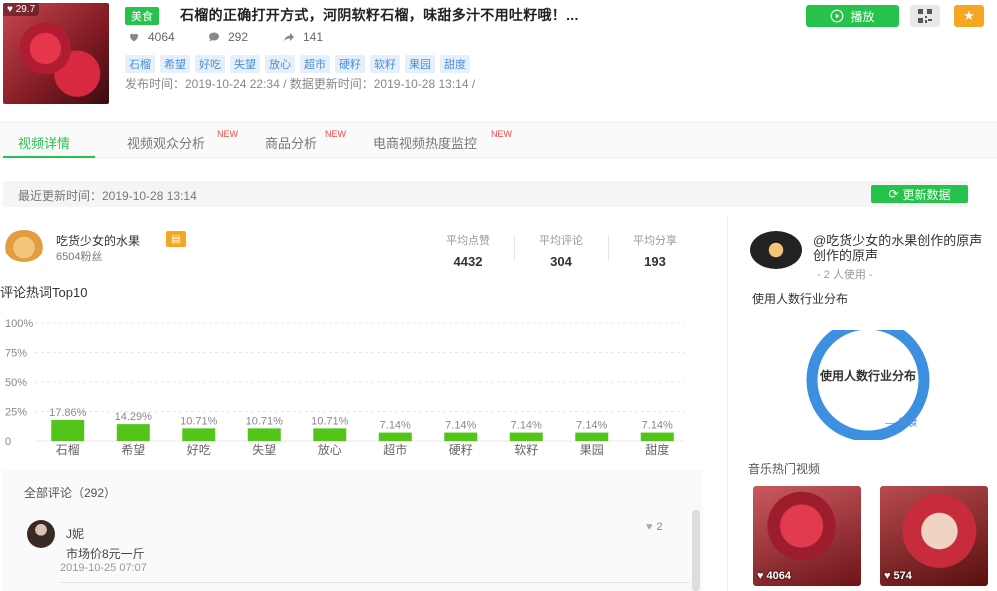  I want to click on y-tick-label: 25%, so click(16, 413).